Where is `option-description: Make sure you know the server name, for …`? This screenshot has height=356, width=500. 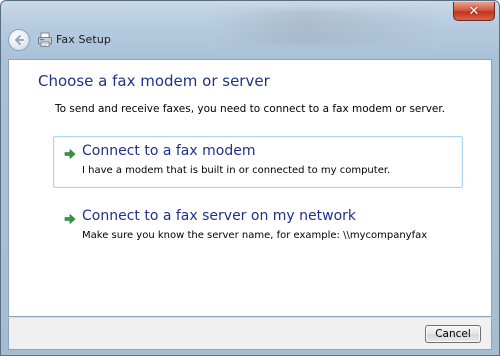 option-description: Make sure you know the server name, for … is located at coordinates (255, 235).